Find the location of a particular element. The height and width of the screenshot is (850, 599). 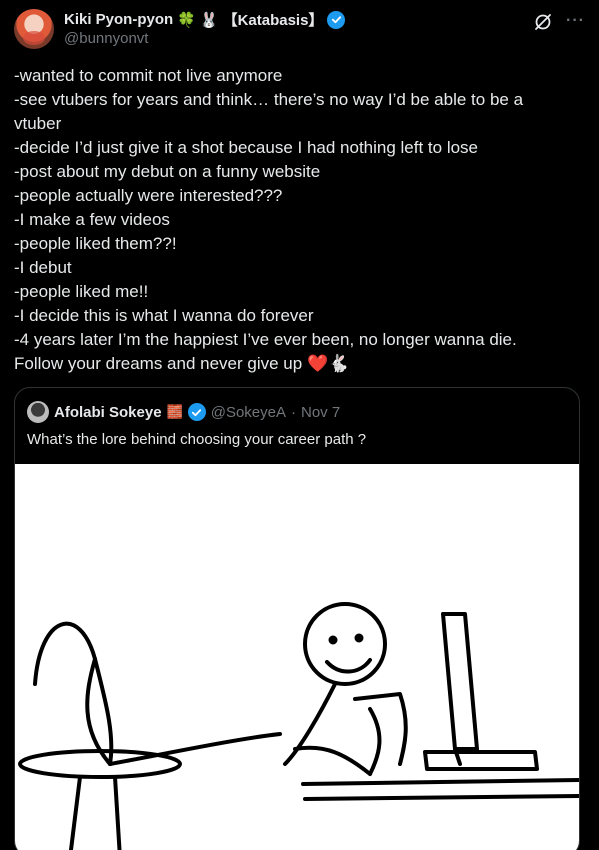

tweet-line-final: Follow your dreams and never give up ❤️🐇 is located at coordinates (299, 364).